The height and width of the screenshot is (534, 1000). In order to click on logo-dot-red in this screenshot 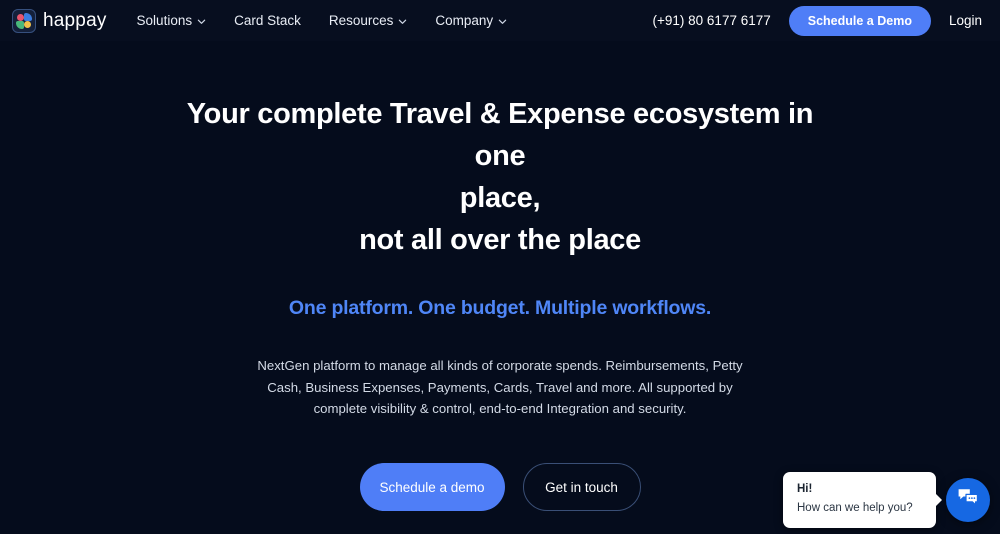, I will do `click(20, 17)`.